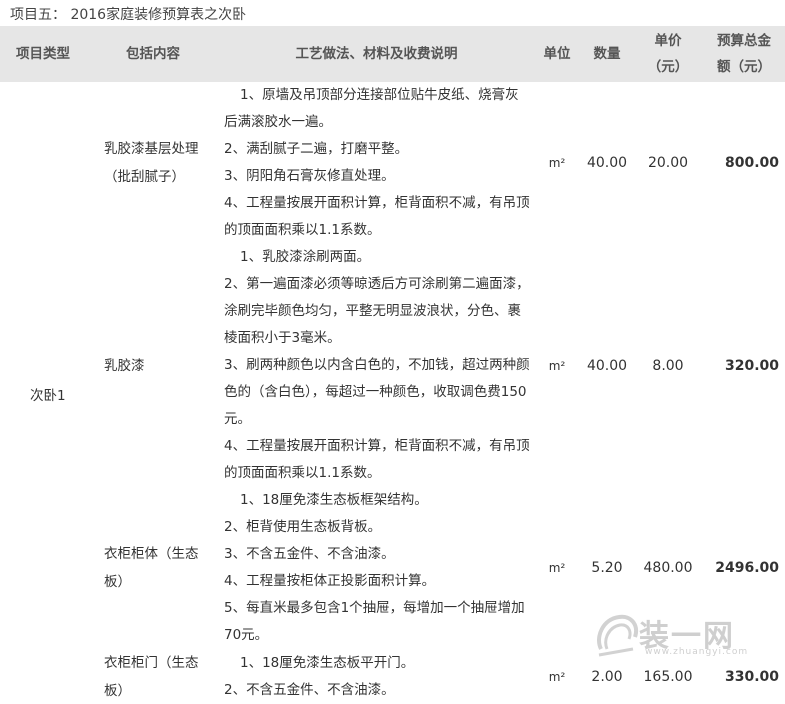  I want to click on price-cell: 8.00, so click(668, 365).